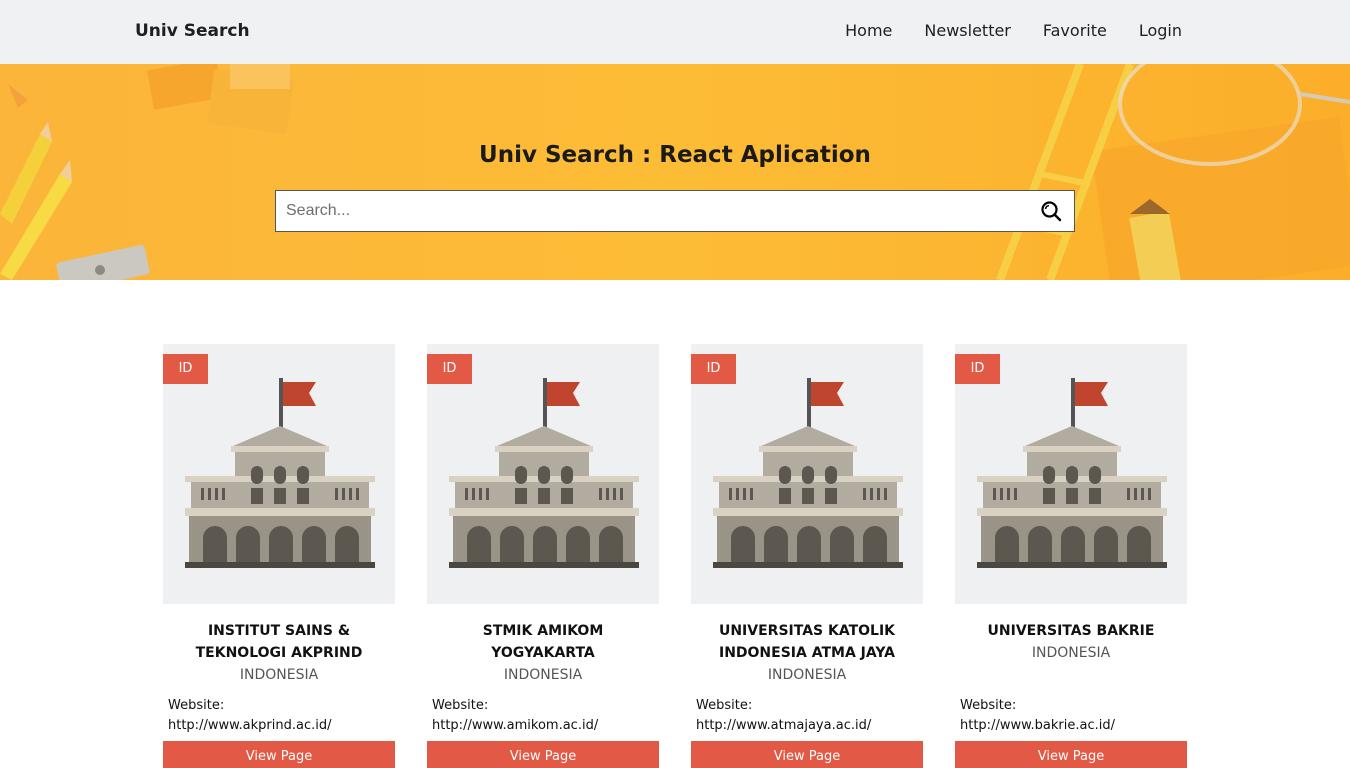  What do you see at coordinates (1160, 30) in the screenshot?
I see `nav-link-login: Login` at bounding box center [1160, 30].